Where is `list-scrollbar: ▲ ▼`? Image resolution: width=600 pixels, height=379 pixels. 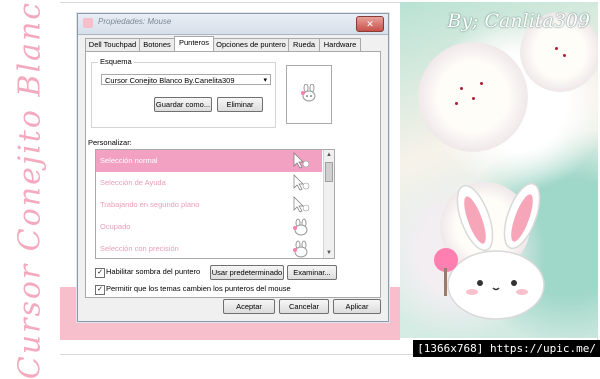
list-scrollbar: ▲ ▼ is located at coordinates (328, 204).